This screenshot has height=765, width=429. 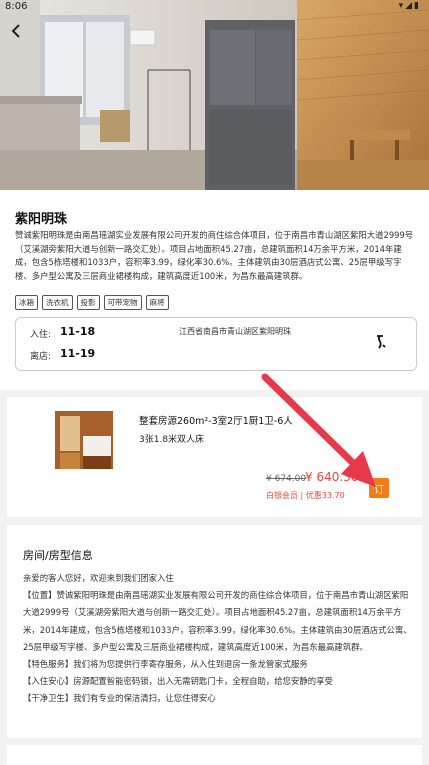 I want to click on amenity-tags: 冰箱 洗衣机 投影 可带宠物 麻将, so click(x=92, y=302).